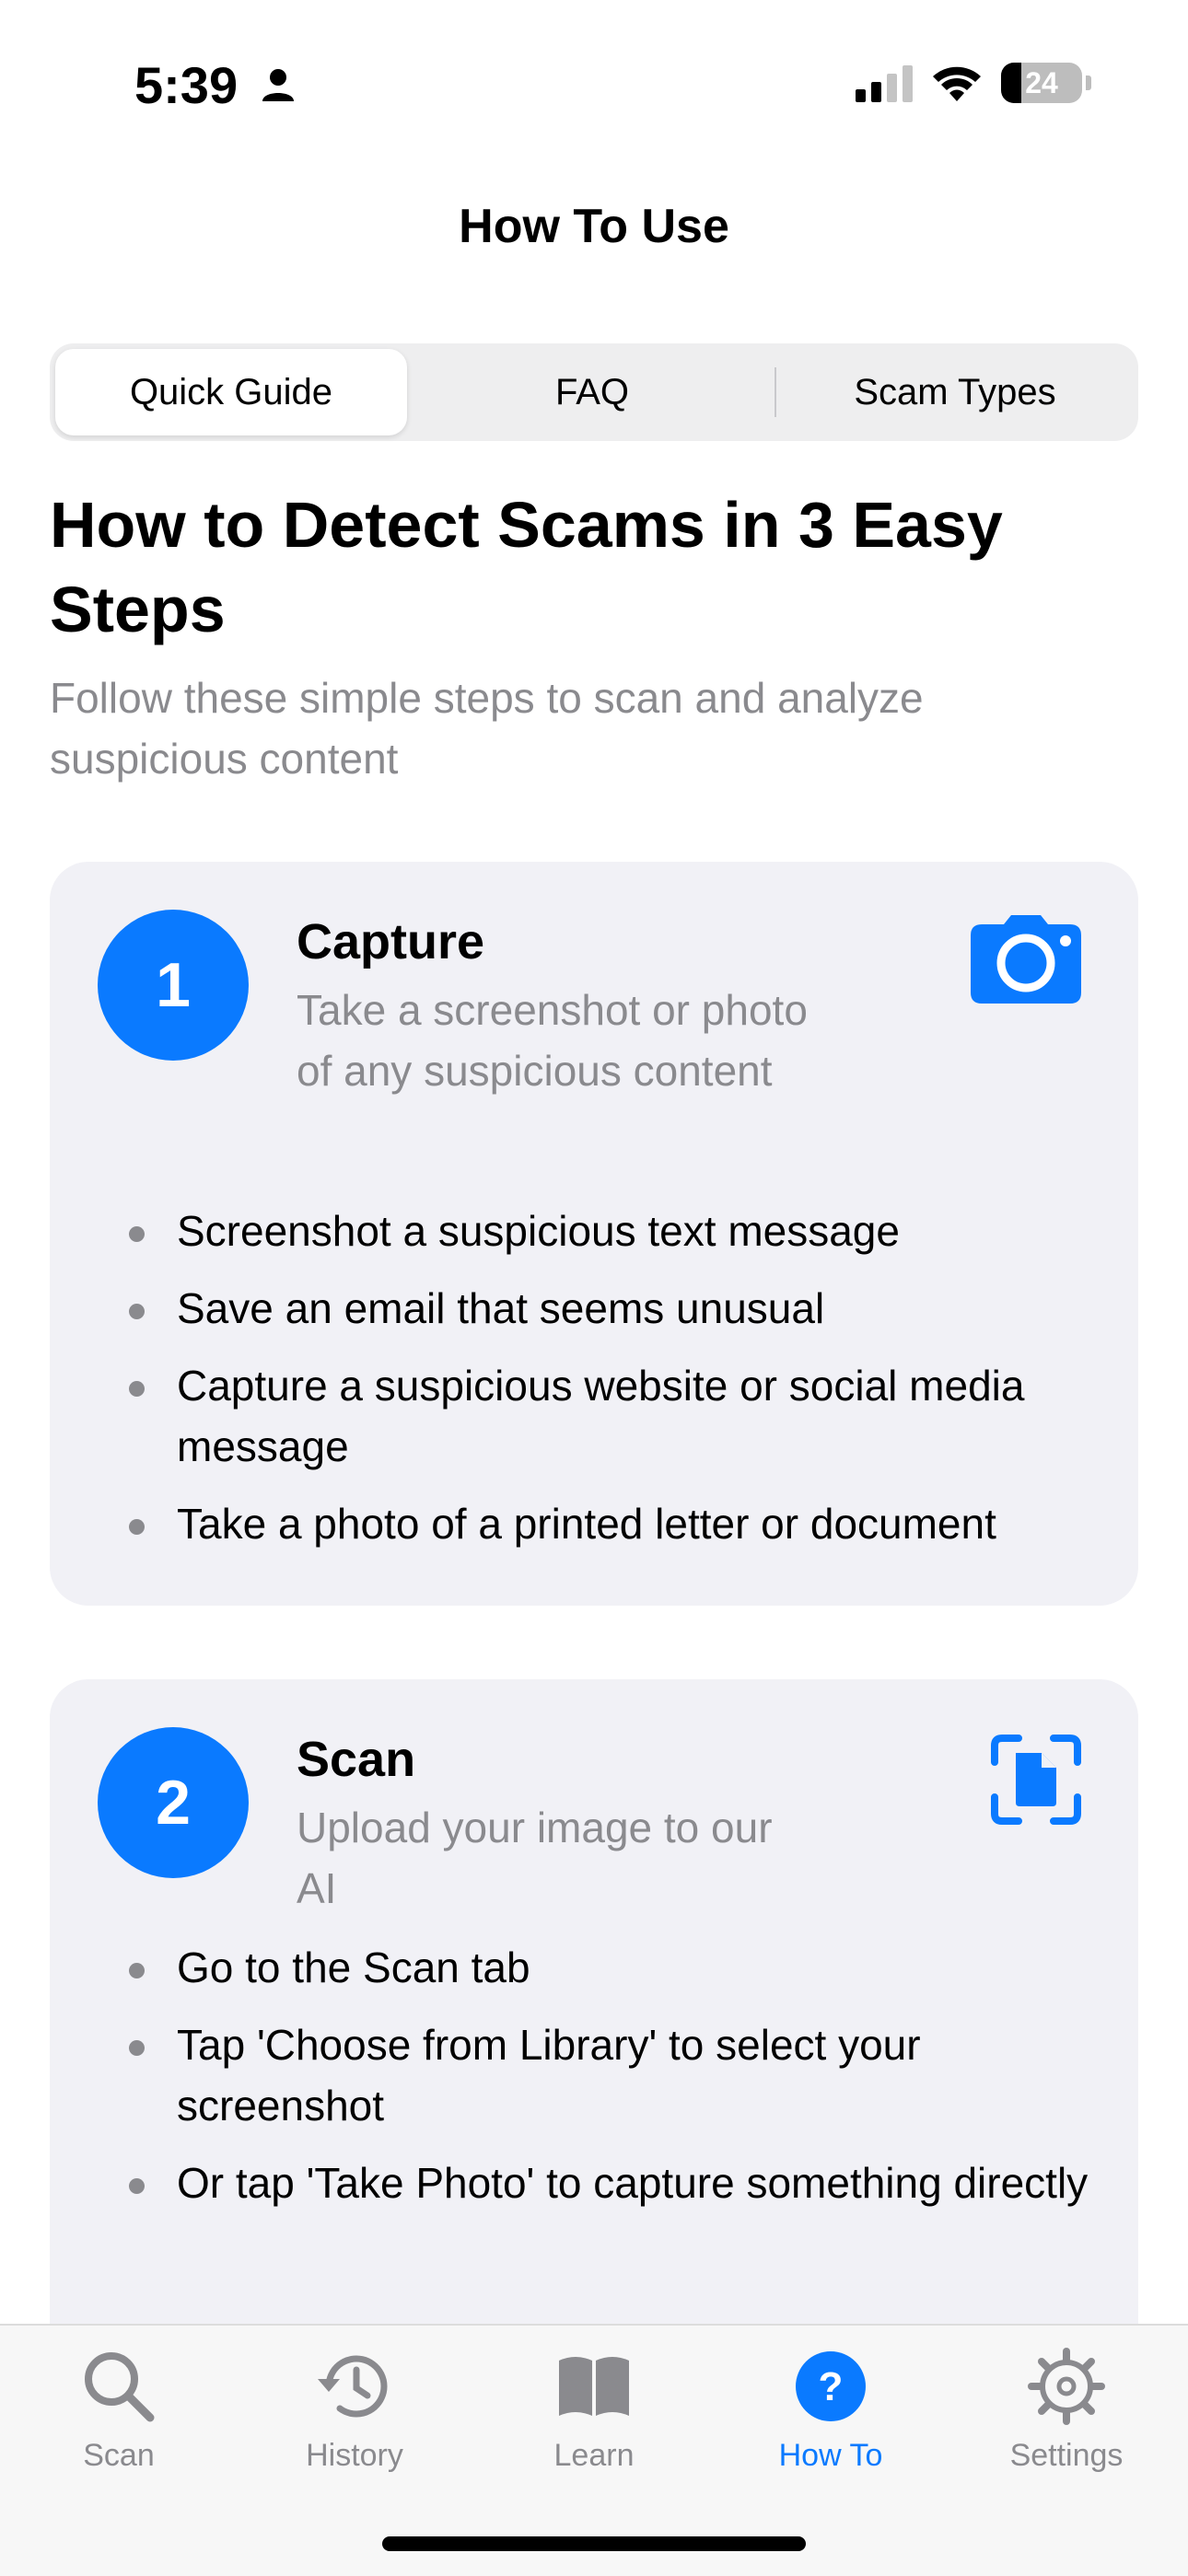  Describe the element at coordinates (278, 85) in the screenshot. I see `person-icon` at that location.